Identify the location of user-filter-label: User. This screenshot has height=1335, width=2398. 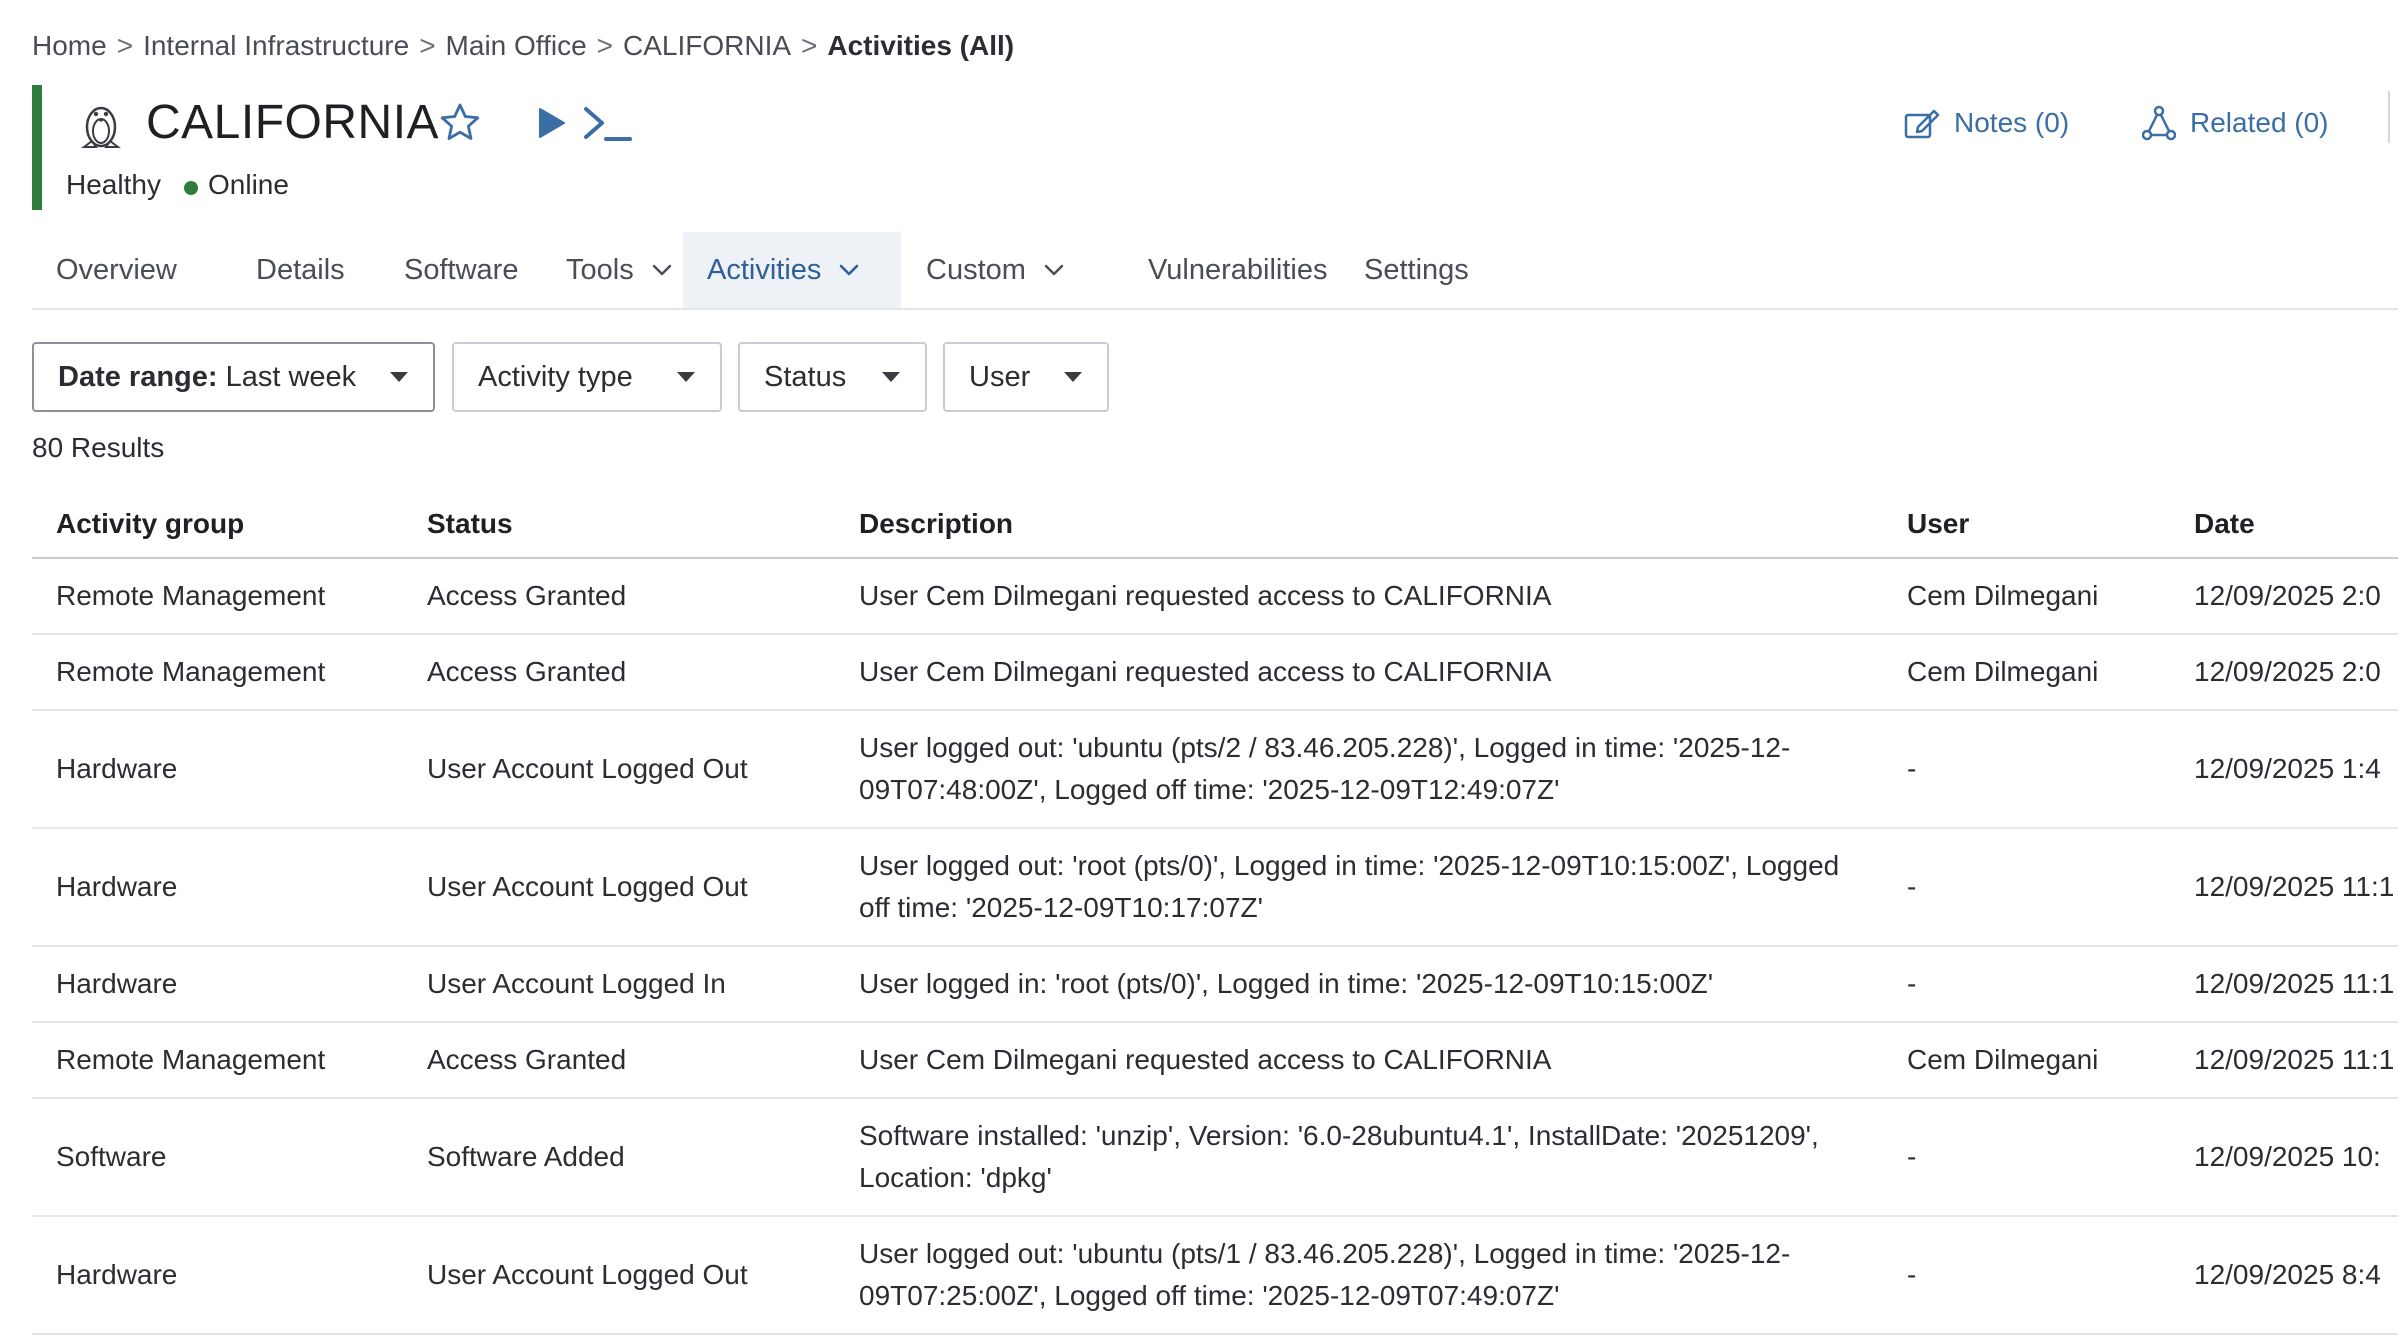
(1000, 376).